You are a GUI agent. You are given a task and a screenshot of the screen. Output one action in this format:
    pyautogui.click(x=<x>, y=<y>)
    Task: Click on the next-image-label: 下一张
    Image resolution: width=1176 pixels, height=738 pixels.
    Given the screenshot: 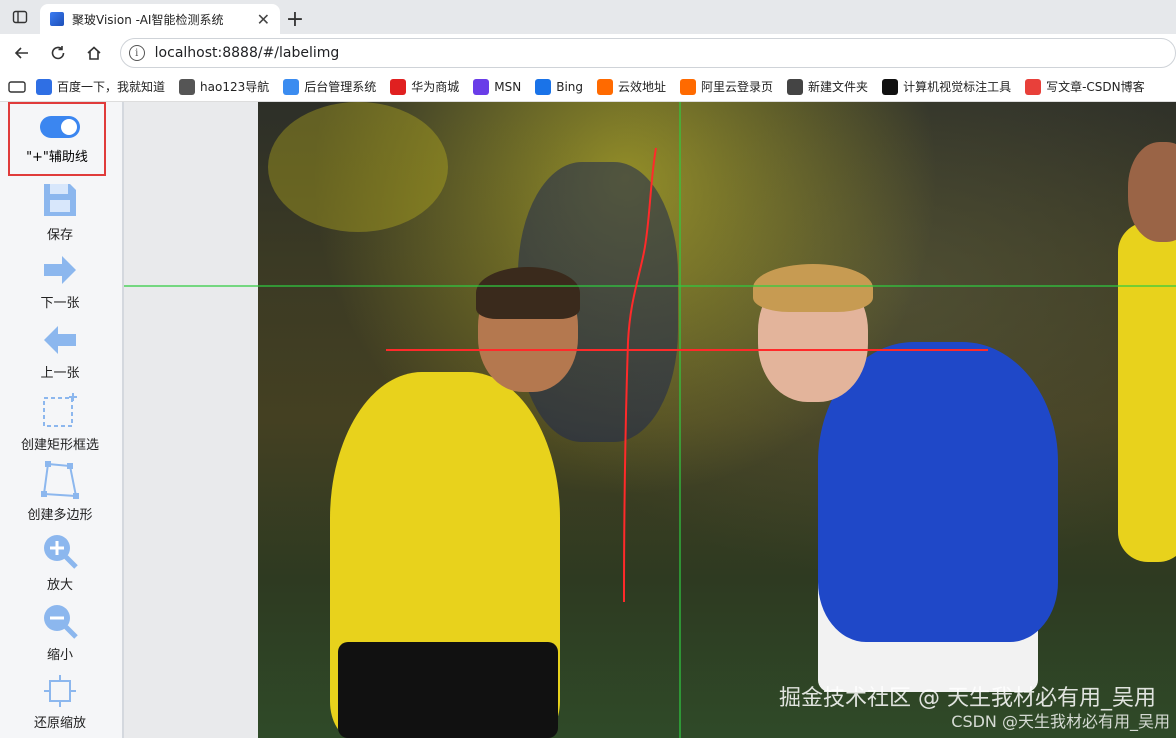 What is the action you would take?
    pyautogui.click(x=60, y=303)
    